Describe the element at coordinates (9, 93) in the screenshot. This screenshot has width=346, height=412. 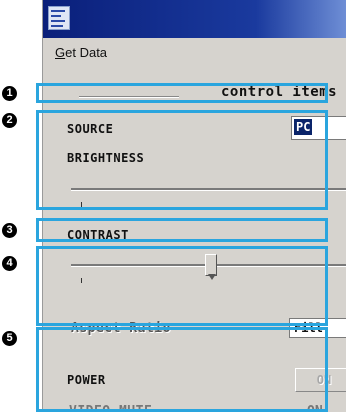
I see `callout-marker-1: 1` at that location.